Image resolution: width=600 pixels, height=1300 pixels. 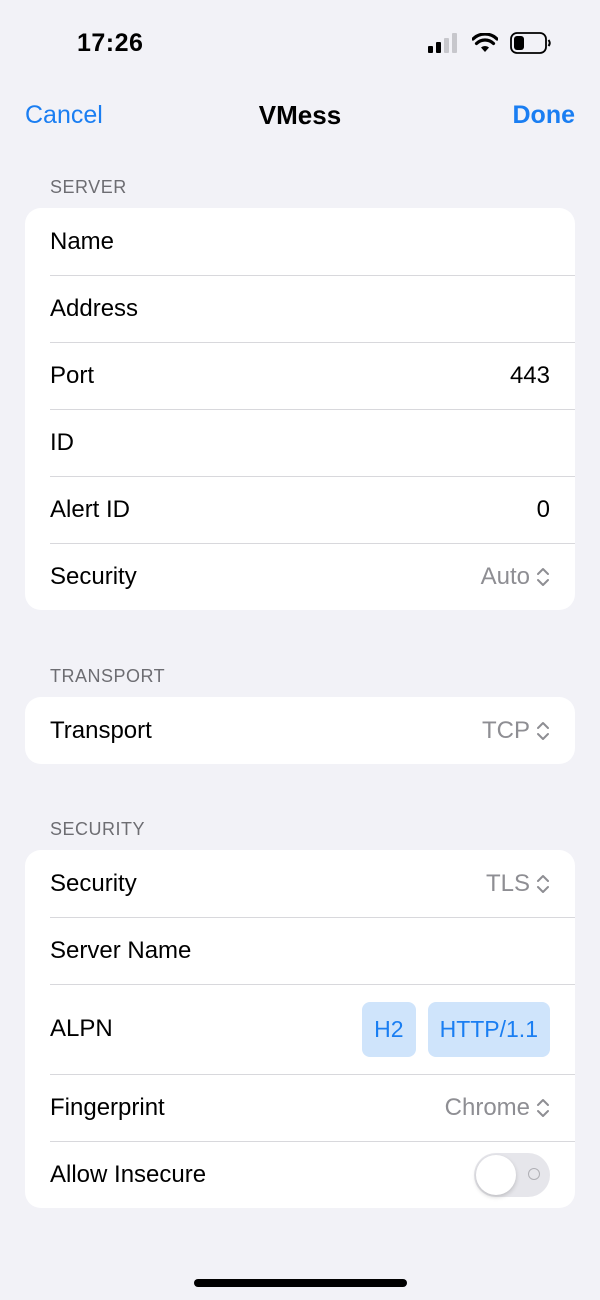 I want to click on status-time: 17:26, so click(x=110, y=43).